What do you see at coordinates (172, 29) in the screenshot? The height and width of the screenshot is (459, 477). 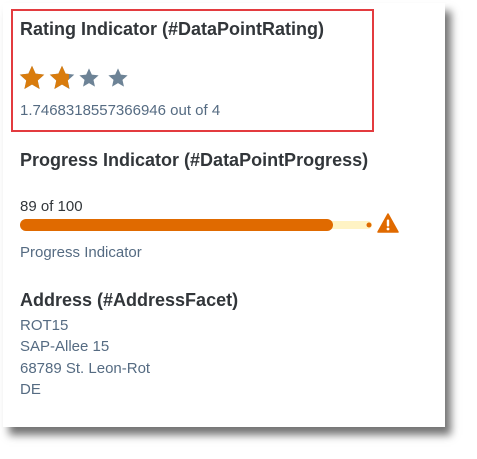 I see `rating-section-title: Rating Indicator (#DataPointRating)` at bounding box center [172, 29].